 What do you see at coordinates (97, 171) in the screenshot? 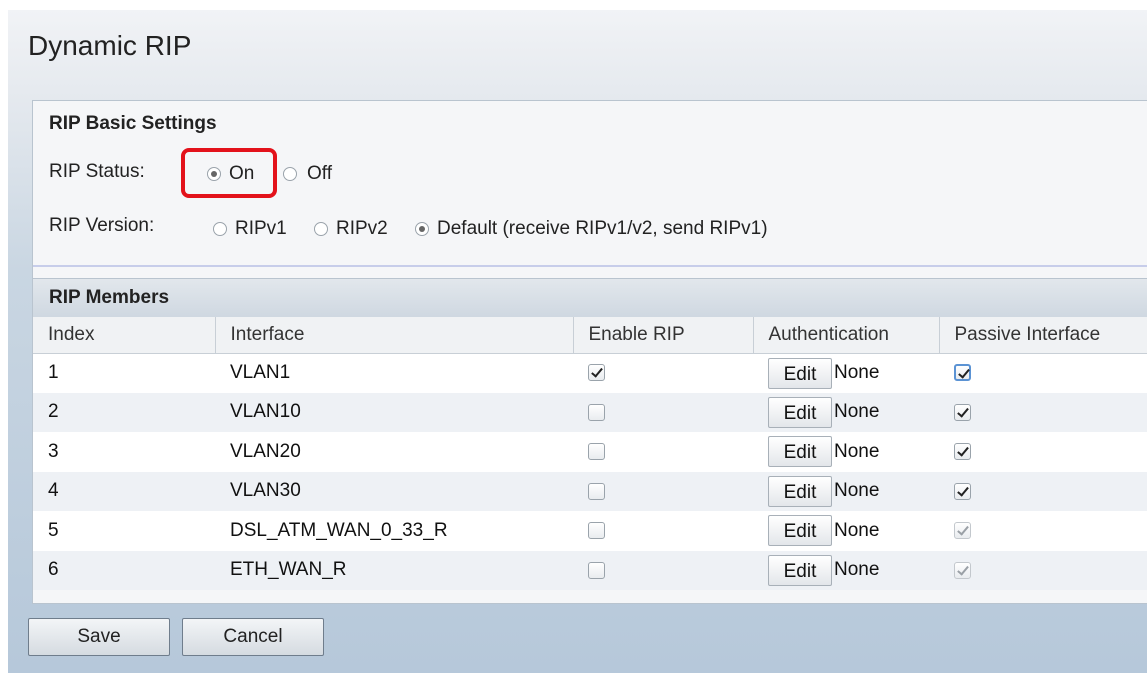
I see `rip-status-label: RIP Status:` at bounding box center [97, 171].